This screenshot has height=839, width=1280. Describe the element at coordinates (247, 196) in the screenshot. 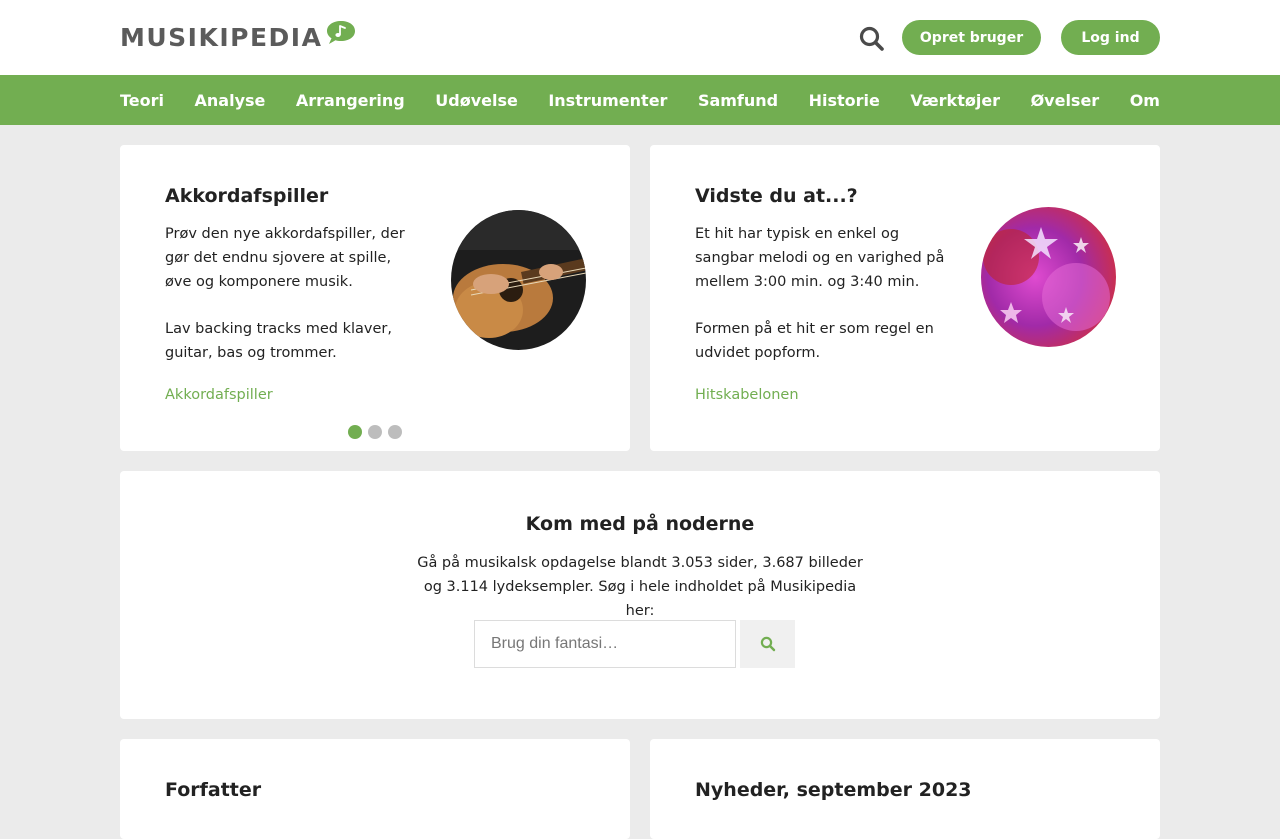

I see `carousel-title: Akkordafspiller` at that location.